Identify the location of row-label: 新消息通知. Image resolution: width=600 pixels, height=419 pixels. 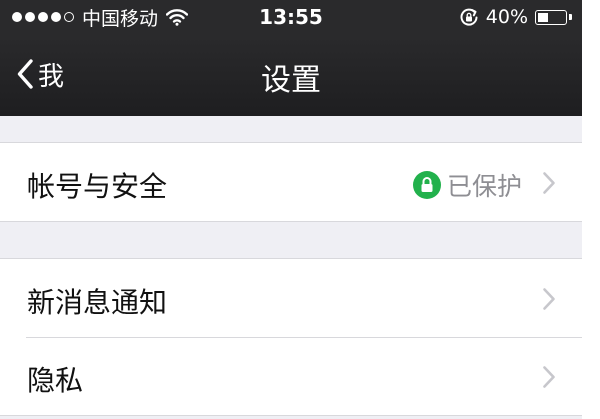
(97, 302).